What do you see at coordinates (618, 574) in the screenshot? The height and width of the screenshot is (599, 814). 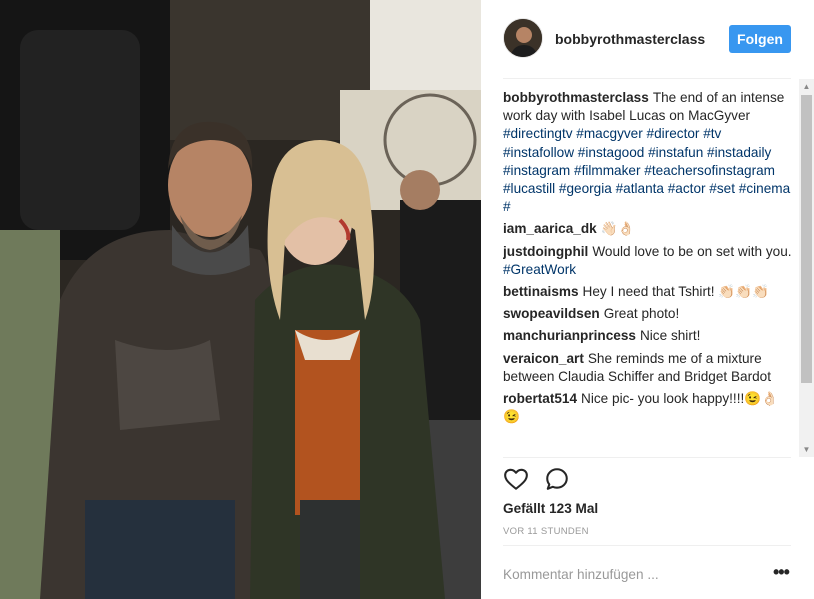 I see `add-comment-input` at bounding box center [618, 574].